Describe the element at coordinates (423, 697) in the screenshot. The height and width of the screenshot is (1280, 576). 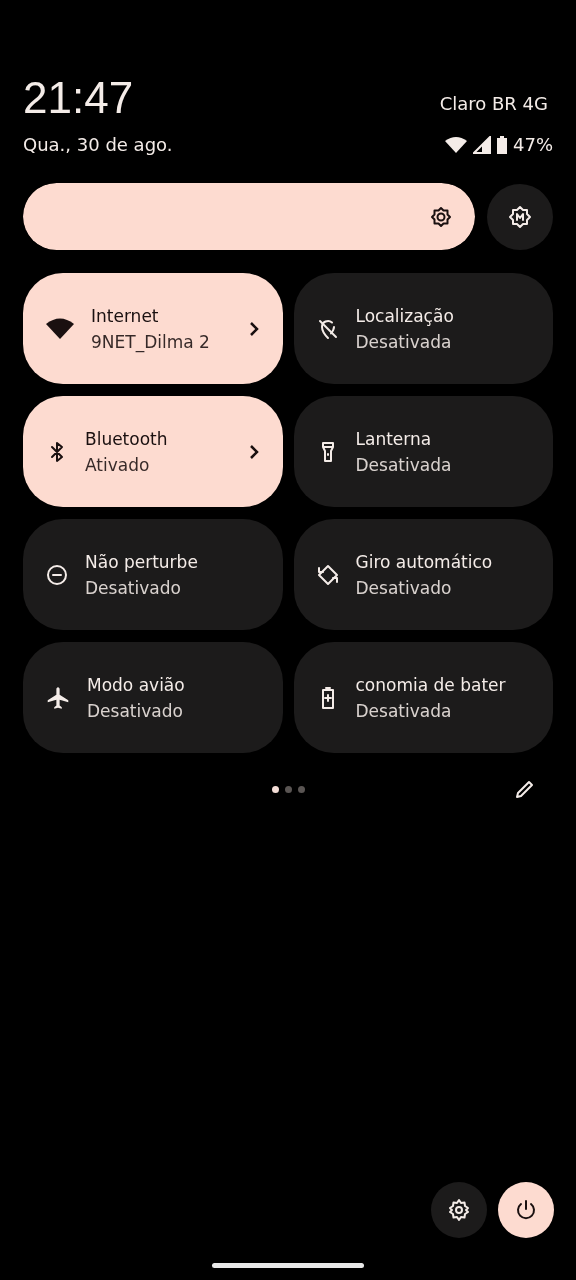
I see `quick-settings-tile: conomia de bater Desativada` at that location.